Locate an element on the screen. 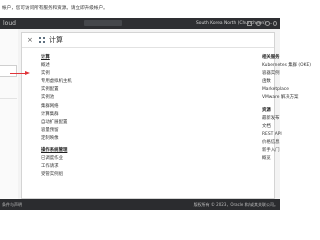 This screenshot has width=320, height=240. menu-item-marketplace: Marketplace is located at coordinates (286, 90).